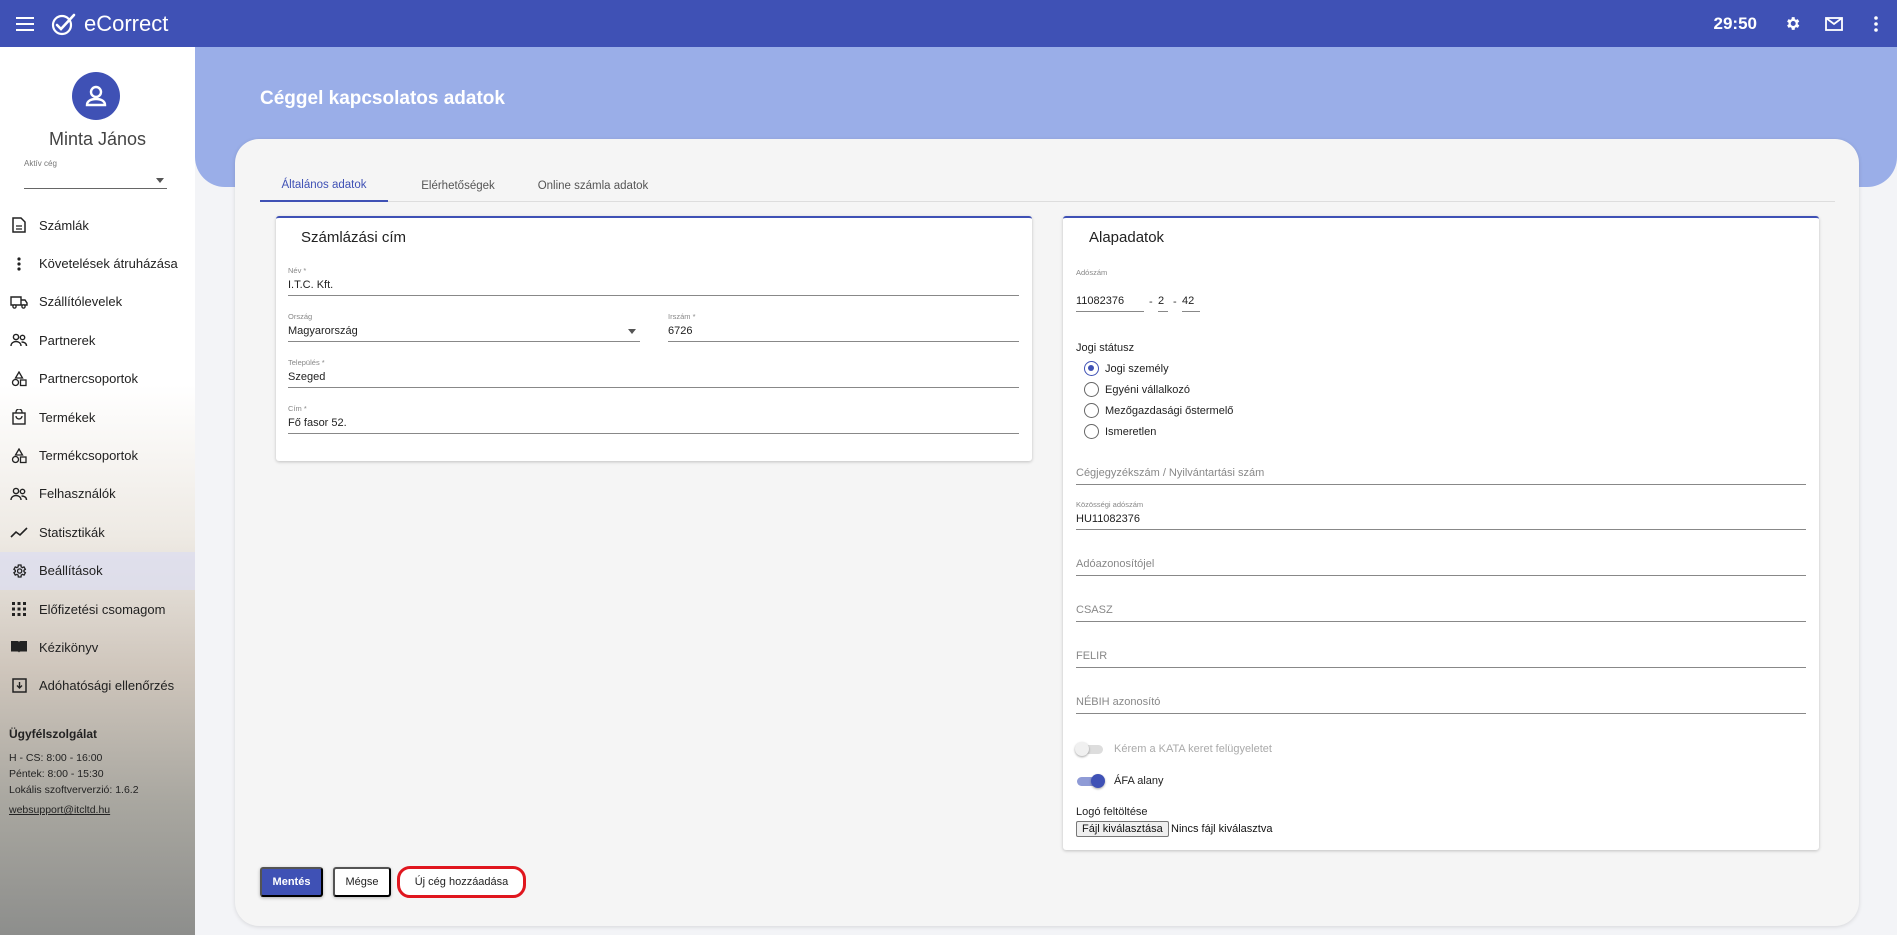 This screenshot has height=935, width=1897. I want to click on add-company-button: Új cég hozzáadása, so click(461, 882).